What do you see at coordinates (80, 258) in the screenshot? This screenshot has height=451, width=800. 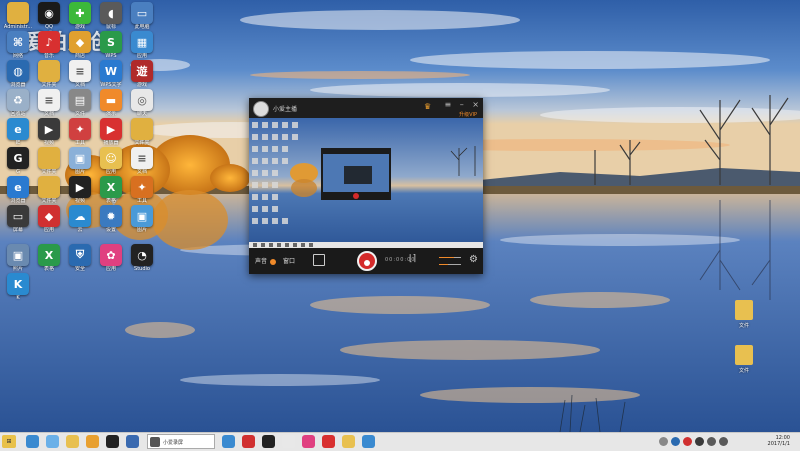 I see `desktop-icon-shield: ⛨ 安全` at bounding box center [80, 258].